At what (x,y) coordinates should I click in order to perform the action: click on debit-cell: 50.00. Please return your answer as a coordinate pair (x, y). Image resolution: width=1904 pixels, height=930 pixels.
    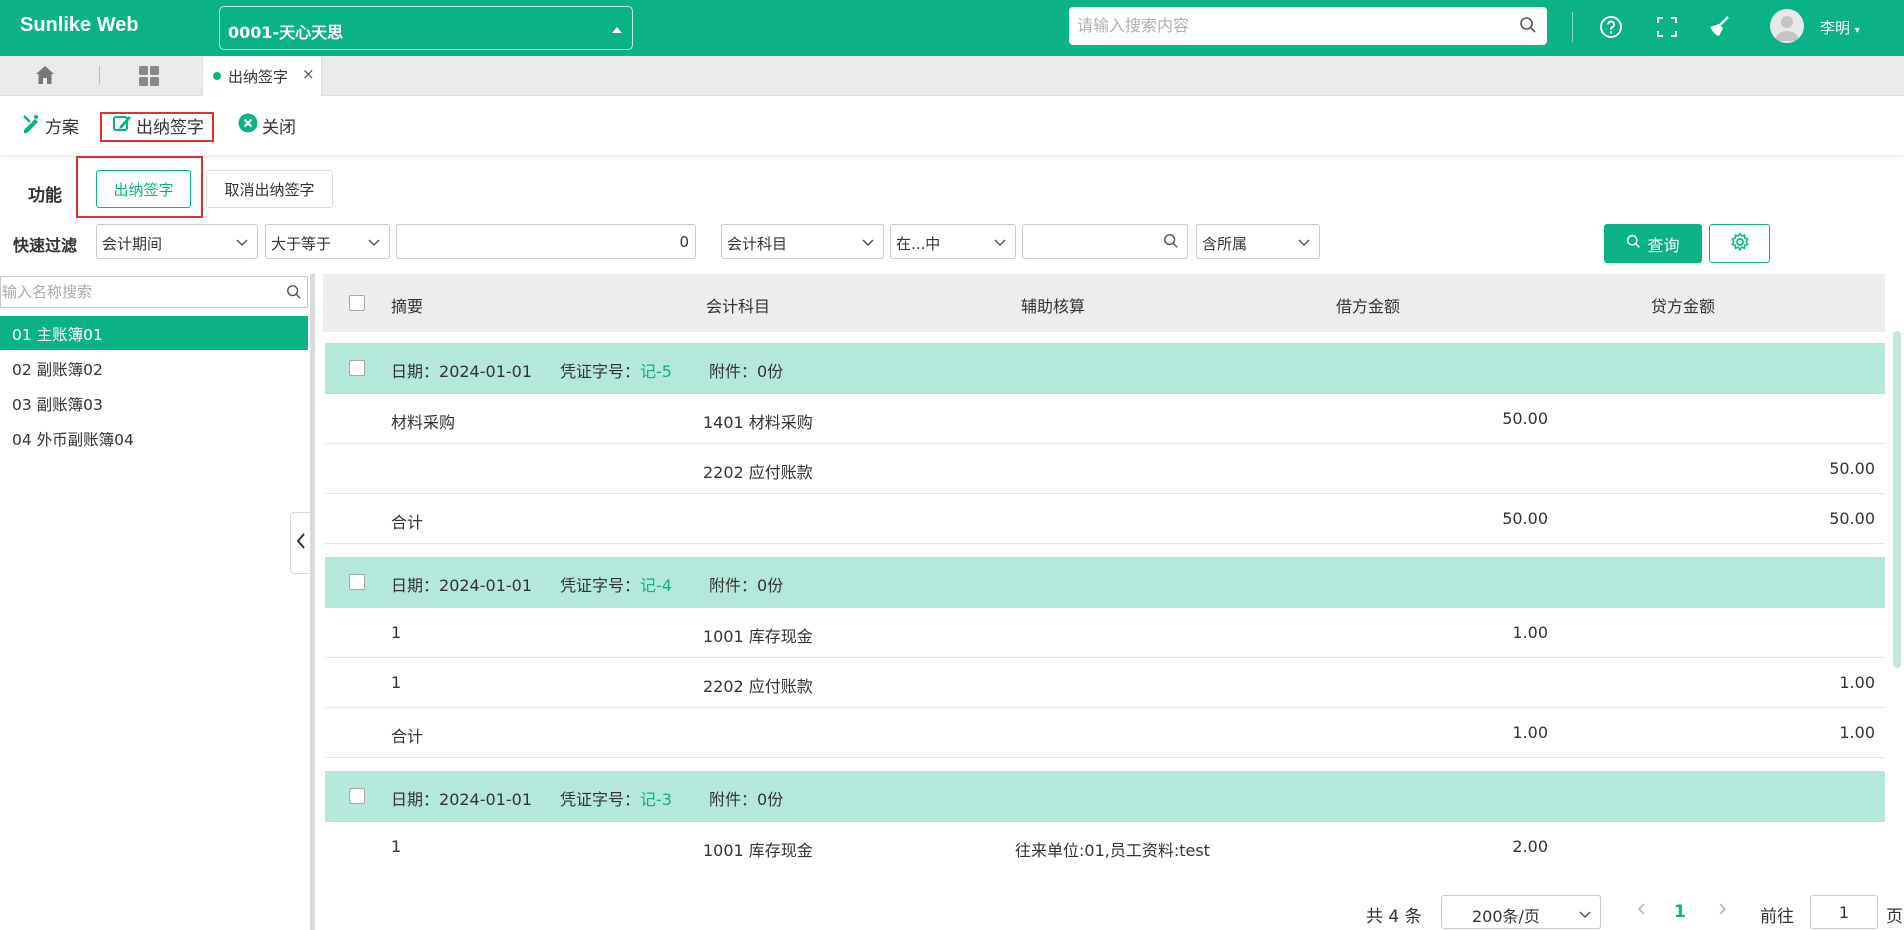
    Looking at the image, I should click on (1525, 418).